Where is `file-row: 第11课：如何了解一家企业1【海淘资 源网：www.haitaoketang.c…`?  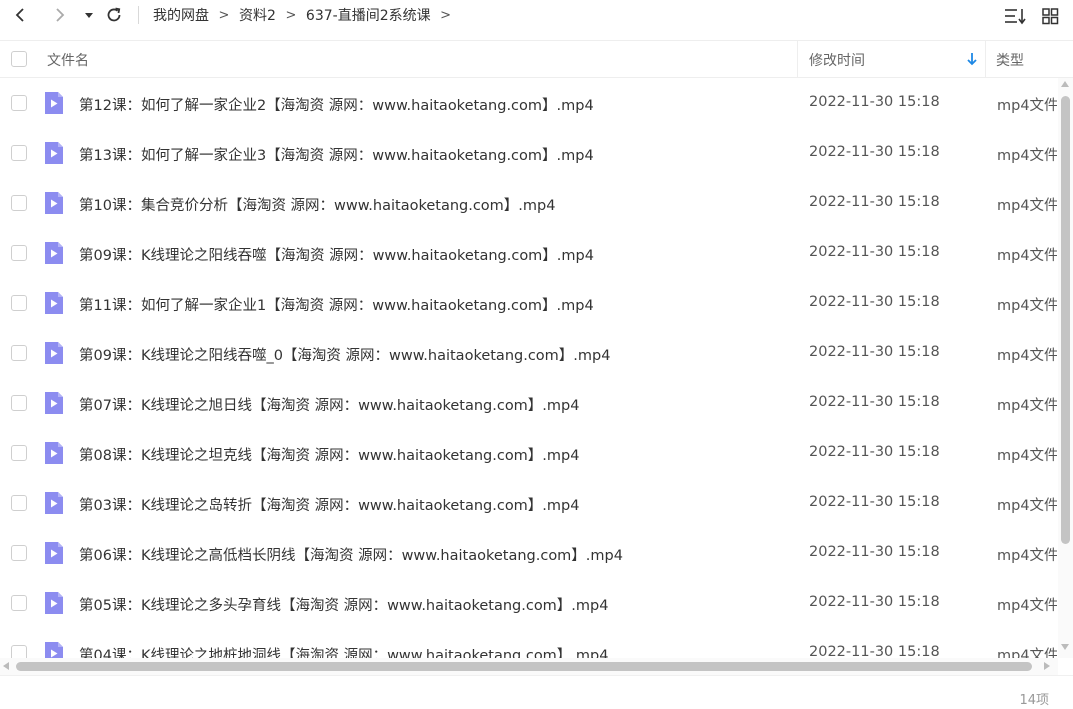 file-row: 第11课：如何了解一家企业1【海淘资 源网：www.haitaoketang.c… is located at coordinates (528, 303).